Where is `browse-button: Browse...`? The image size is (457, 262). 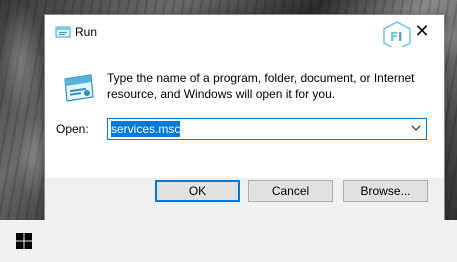 browse-button: Browse... is located at coordinates (385, 191).